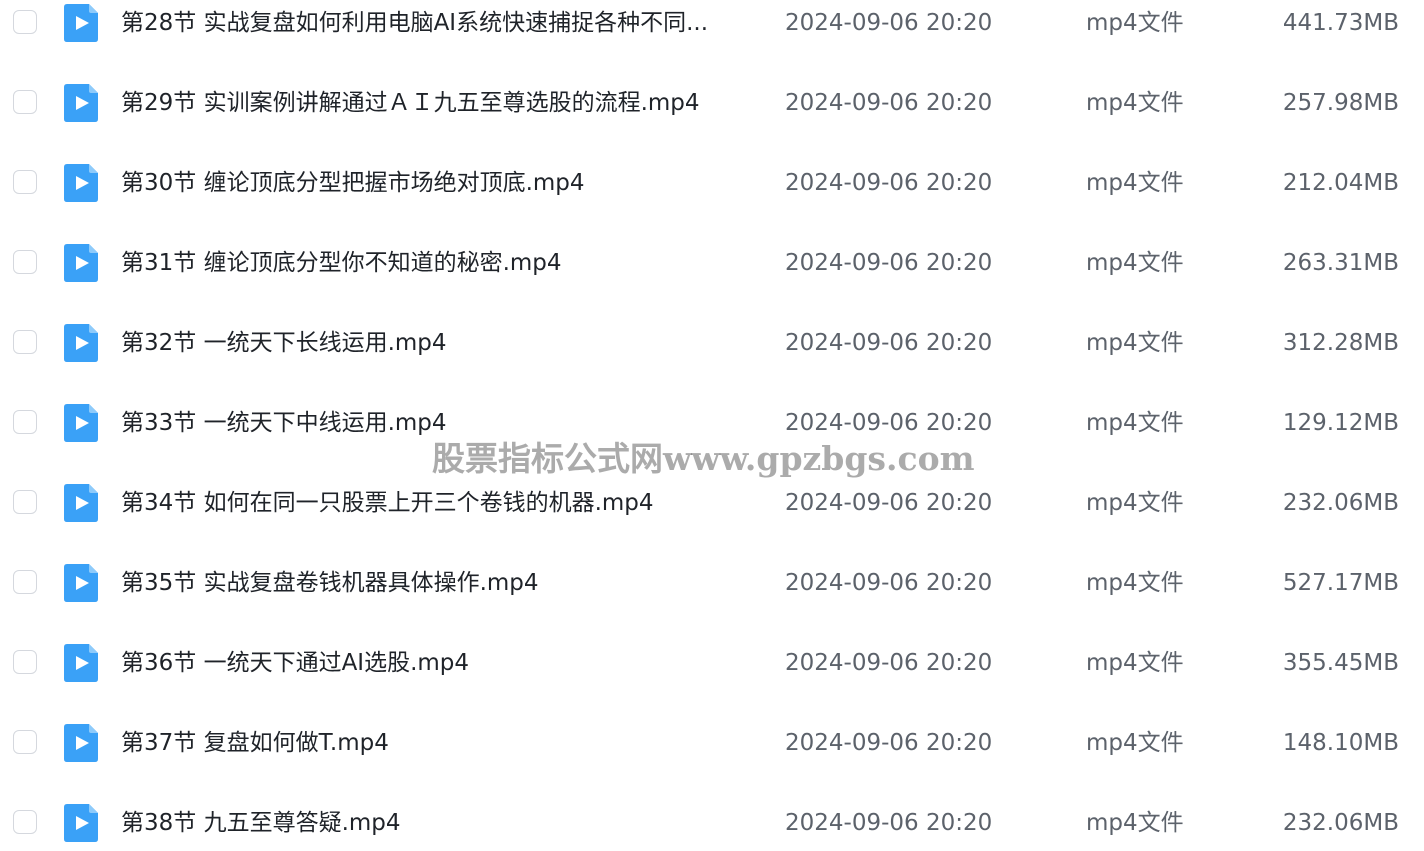  Describe the element at coordinates (431, 583) in the screenshot. I see `file-name: 第35节 实战复盘卷钱机器具体操作.mp4` at that location.